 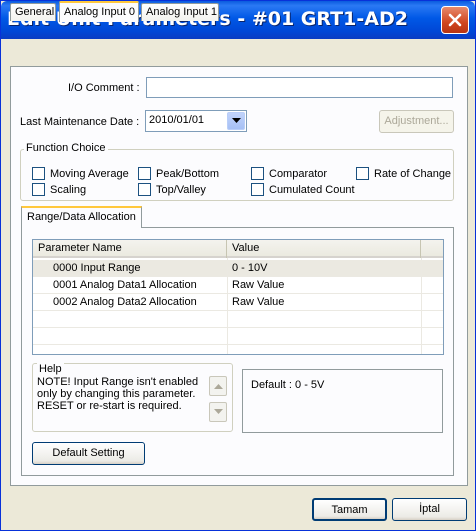 I want to click on checkbox-label: Scaling, so click(x=68, y=189).